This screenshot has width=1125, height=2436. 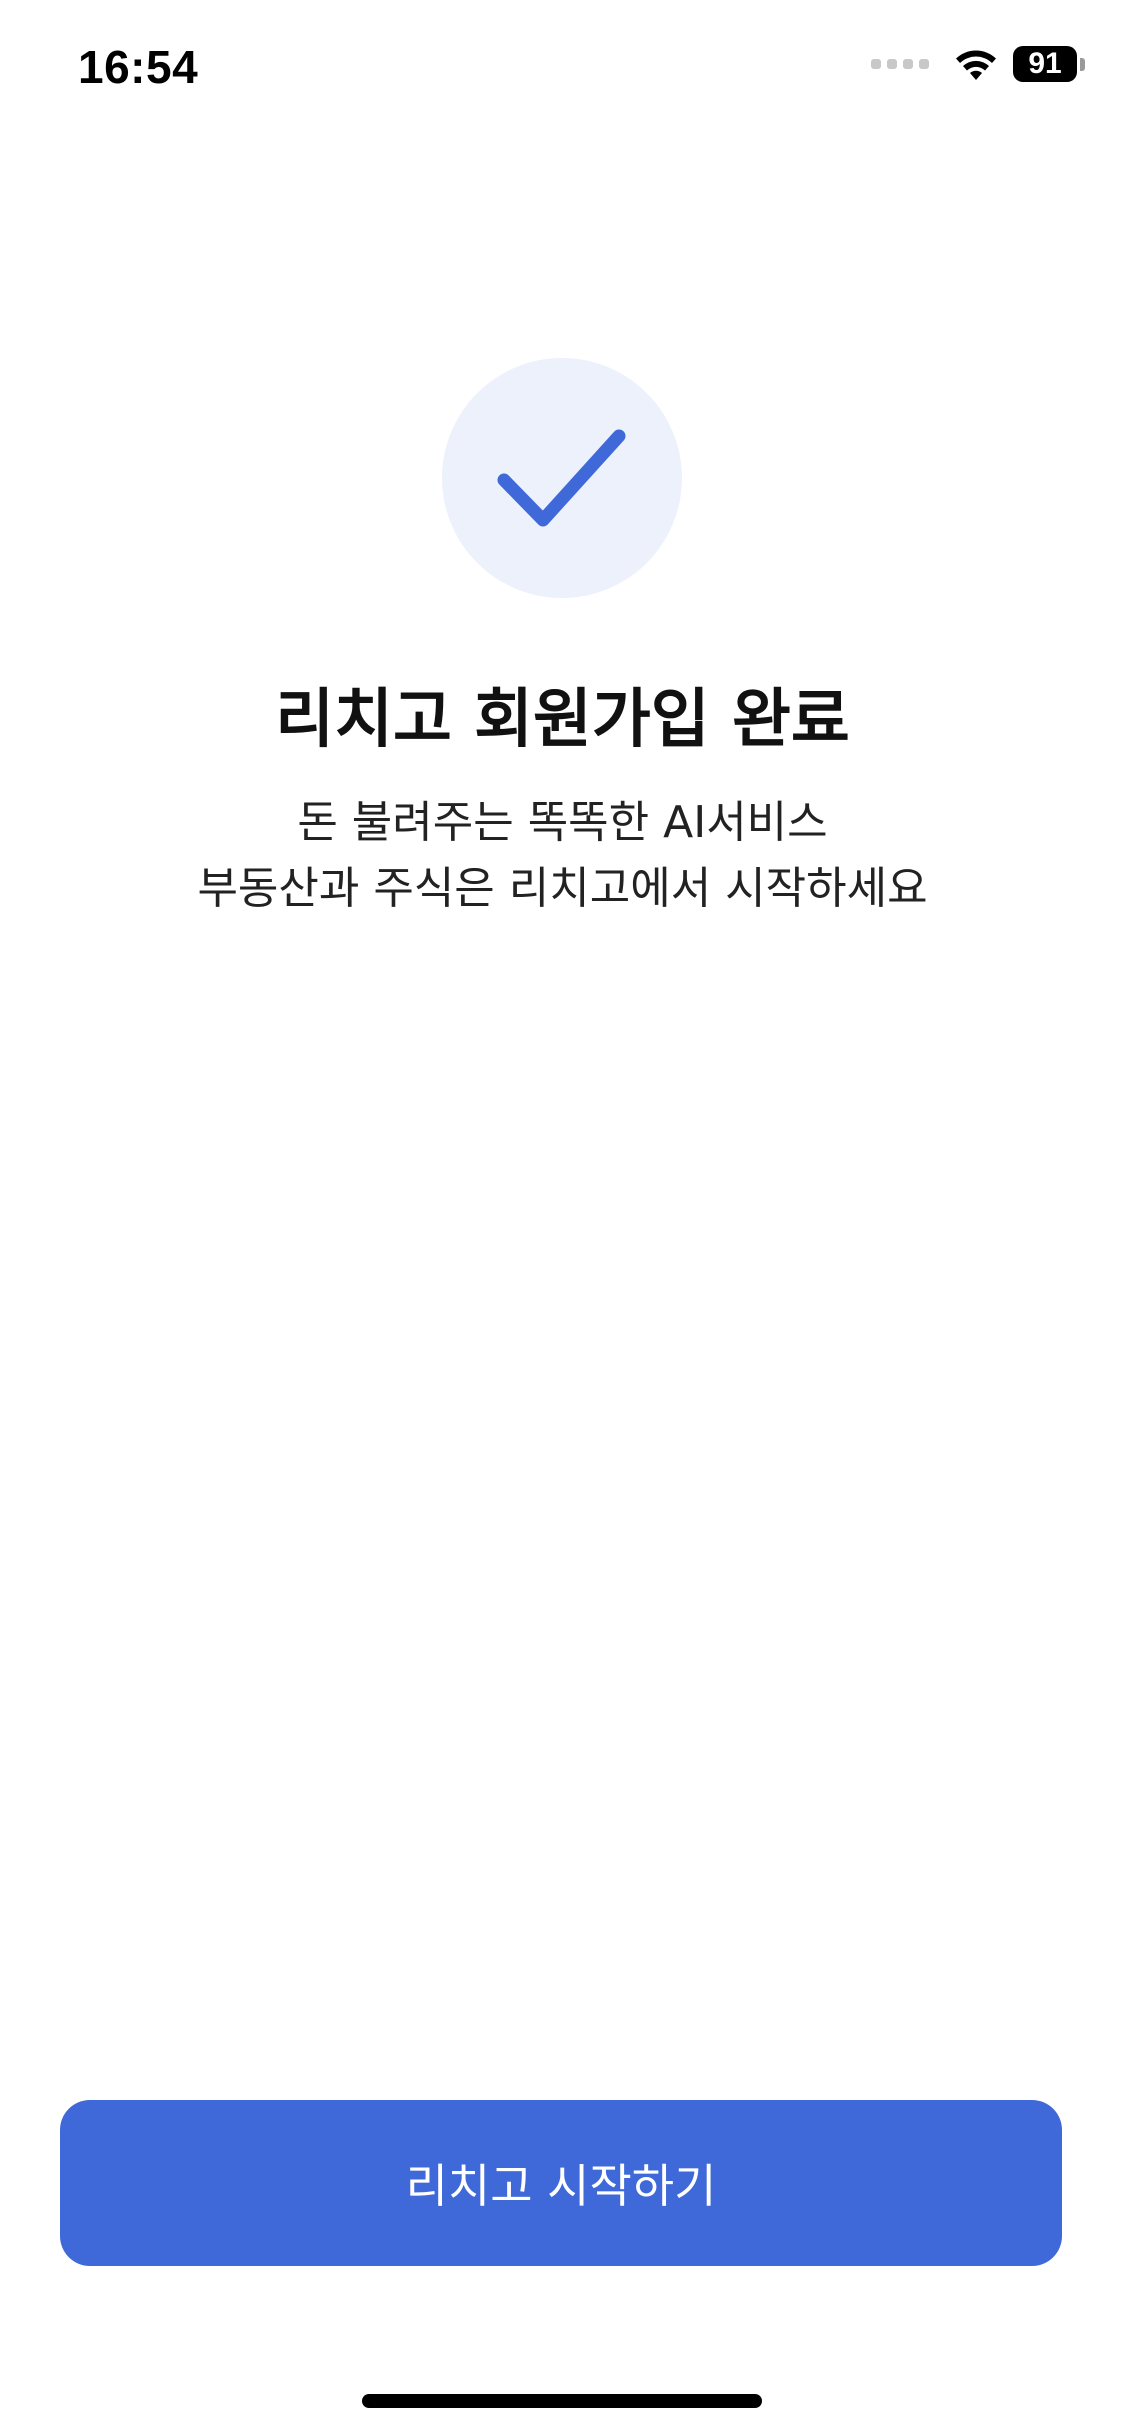 What do you see at coordinates (562, 822) in the screenshot?
I see `subtitle-line-1: 돈 불려주는 똑똑한 AI서비스` at bounding box center [562, 822].